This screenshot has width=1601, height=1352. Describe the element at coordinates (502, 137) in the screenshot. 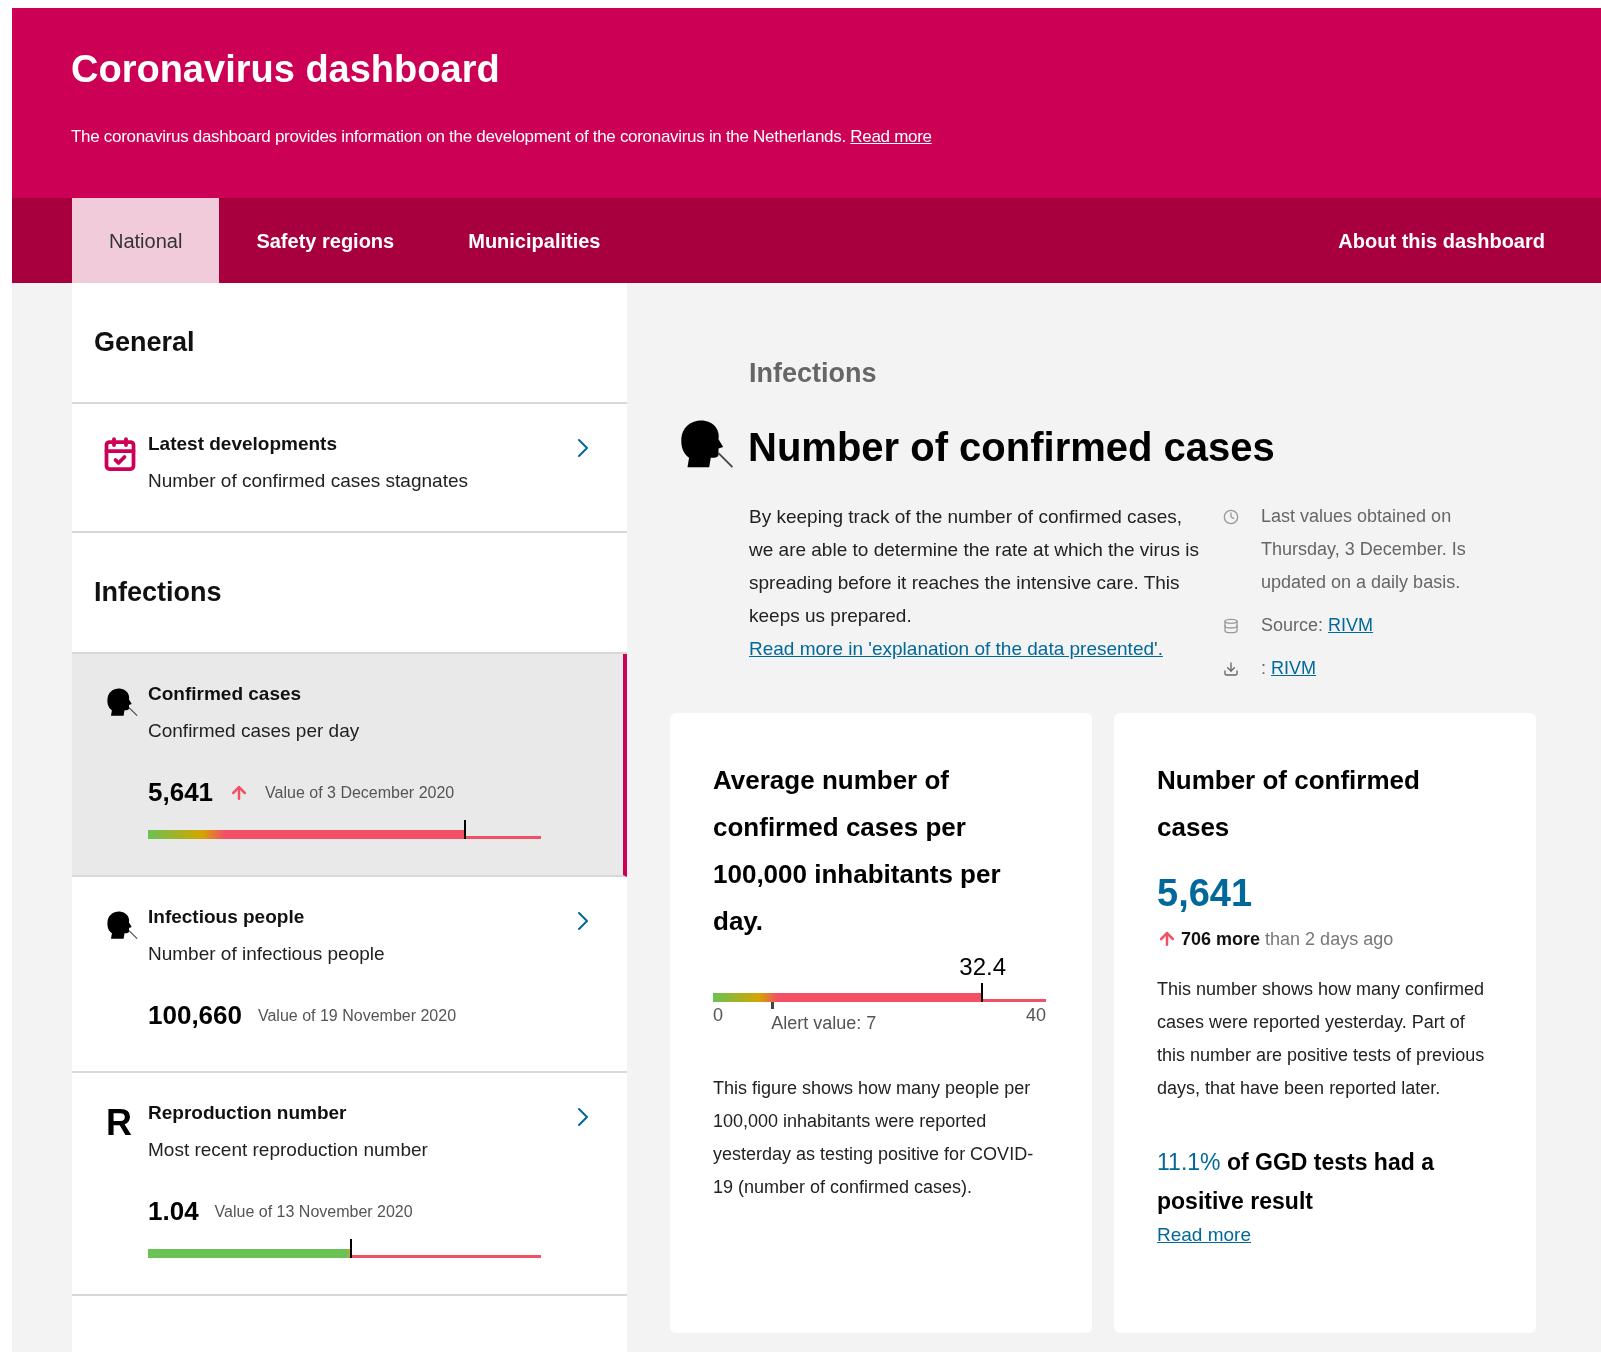

I see `intro-text: The coronavirus dashboard provides information on the development of the coronavirus in the Netherlands. Read more` at that location.